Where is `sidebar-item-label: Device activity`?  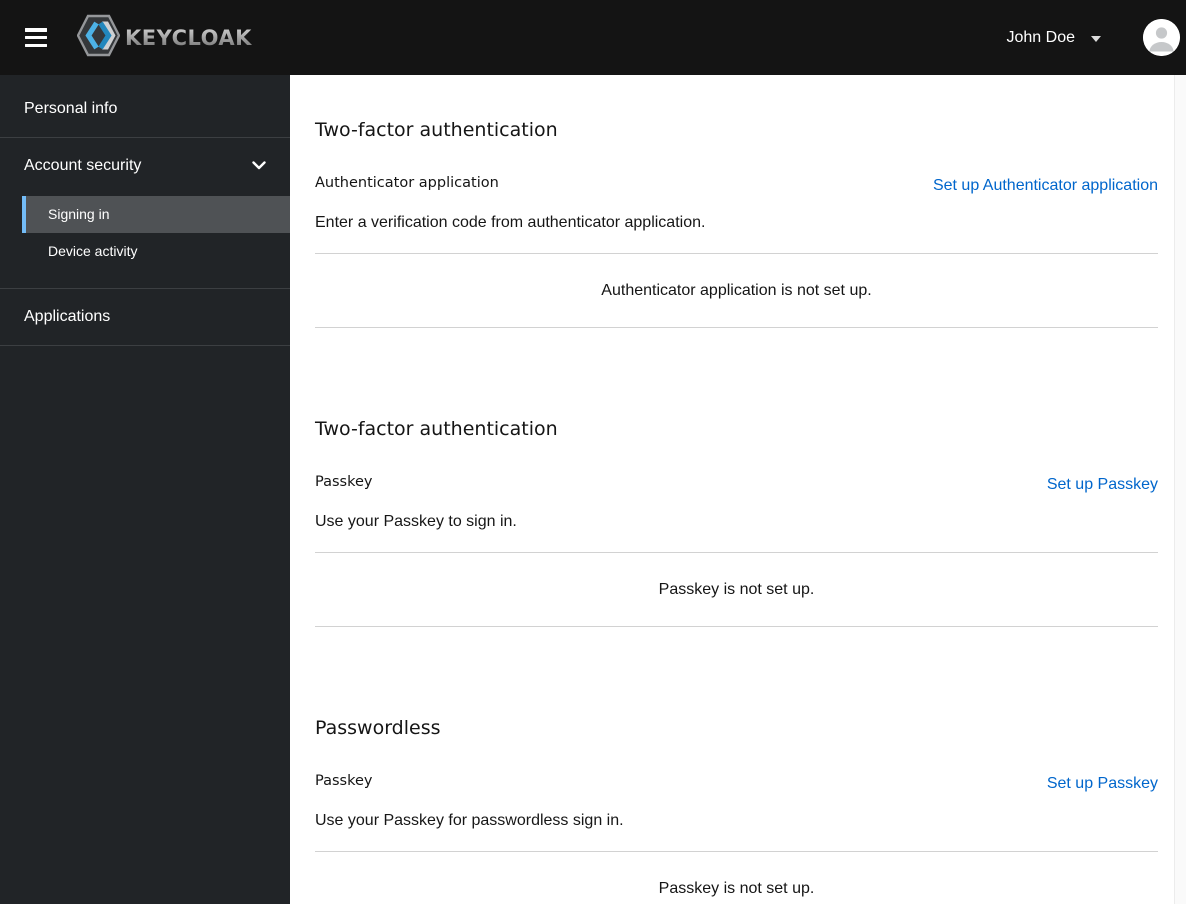
sidebar-item-label: Device activity is located at coordinates (93, 251).